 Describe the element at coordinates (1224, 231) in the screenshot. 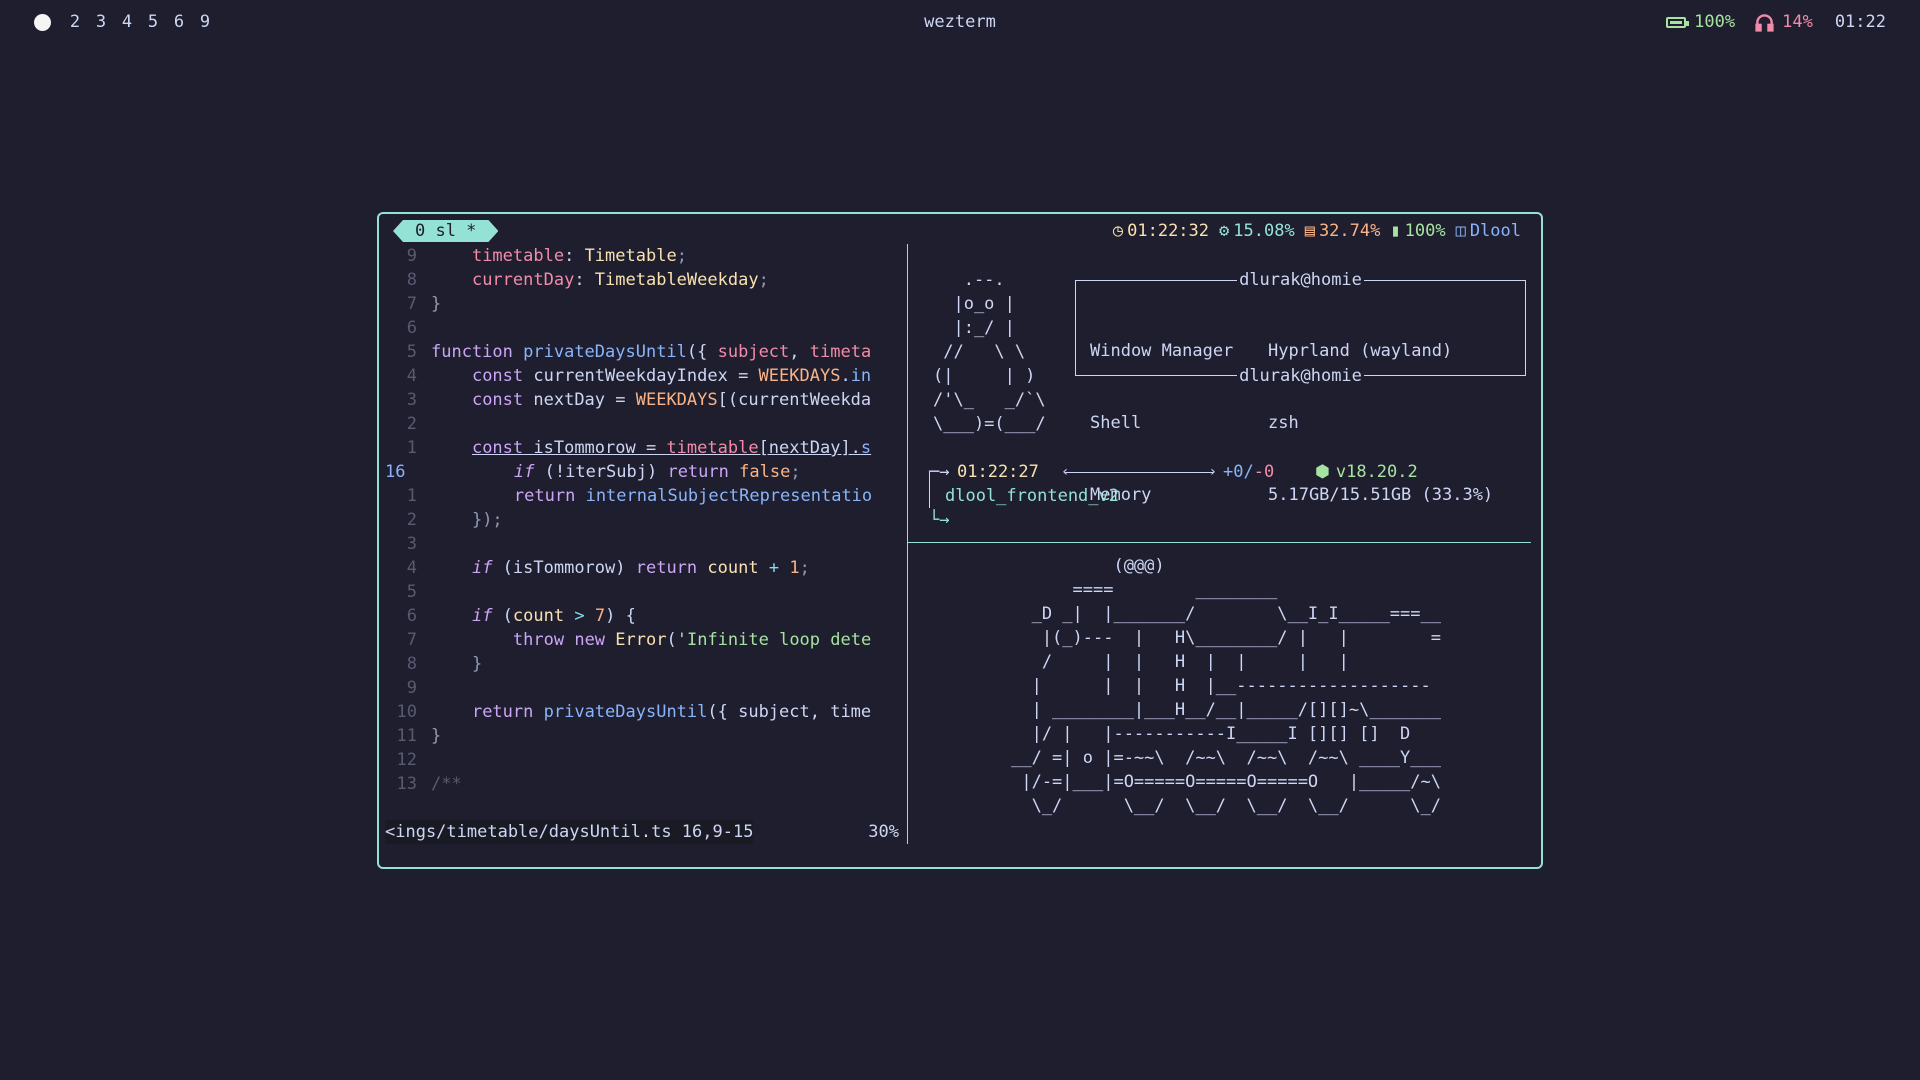

I see `cpu-icon: ⚙` at that location.